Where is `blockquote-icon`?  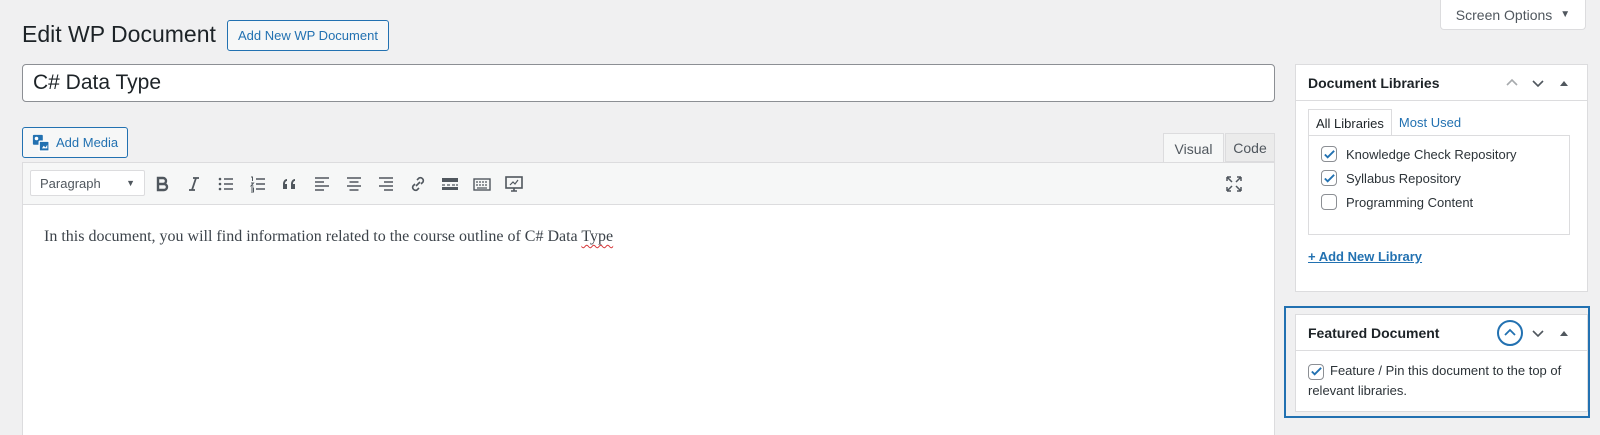 blockquote-icon is located at coordinates (290, 184).